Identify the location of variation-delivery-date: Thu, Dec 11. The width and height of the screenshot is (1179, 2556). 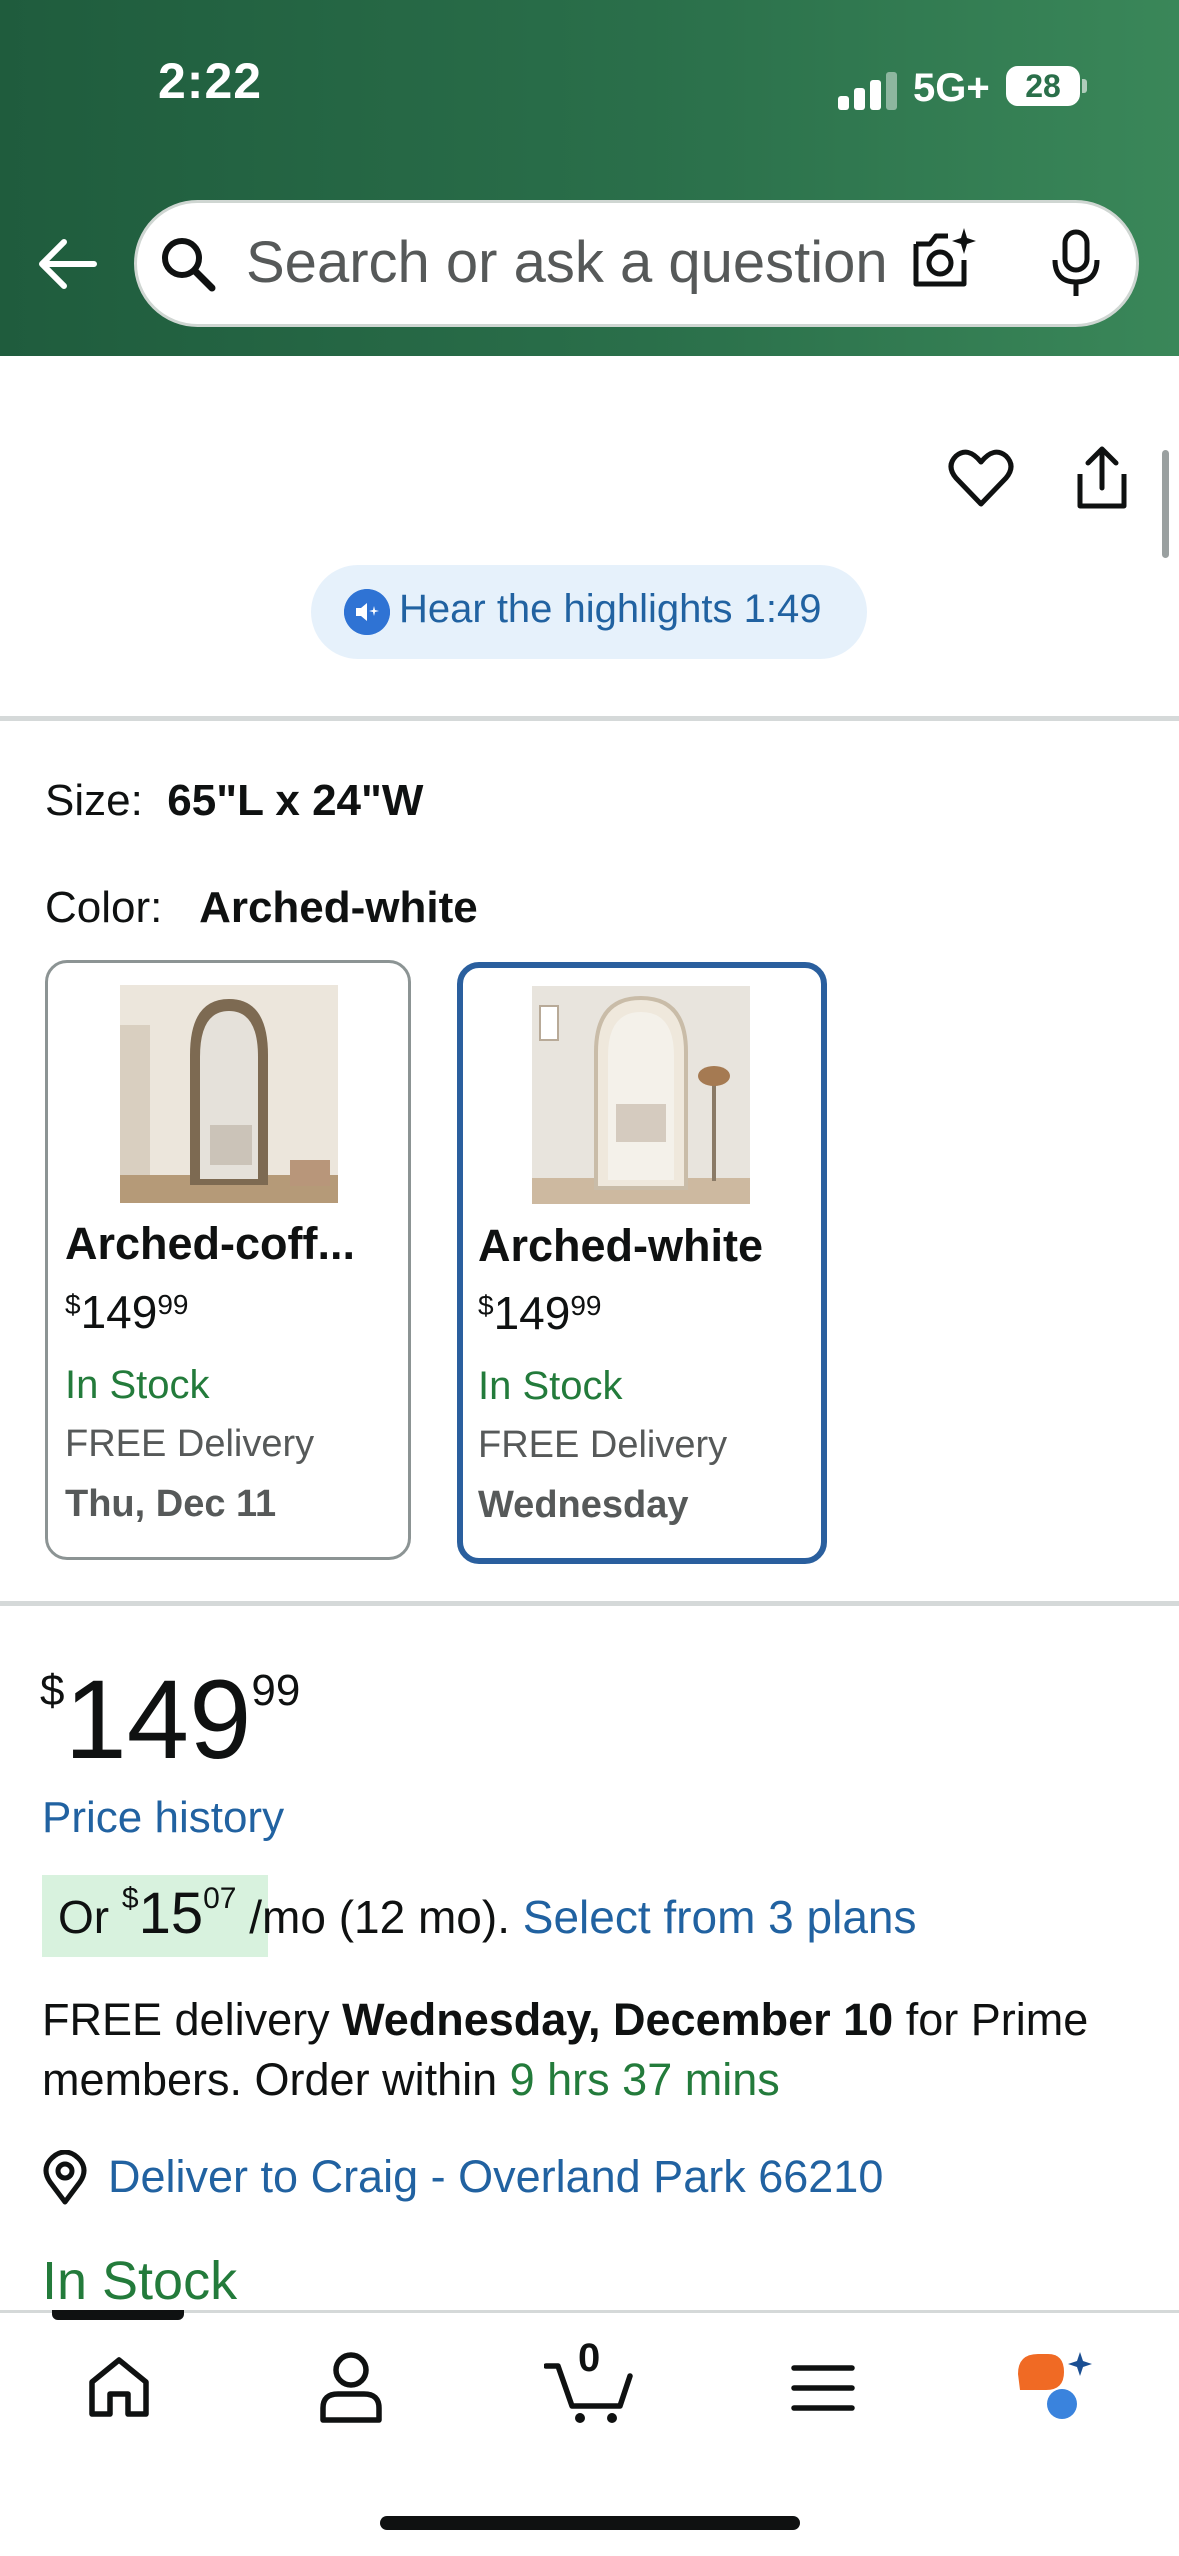
(171, 1504).